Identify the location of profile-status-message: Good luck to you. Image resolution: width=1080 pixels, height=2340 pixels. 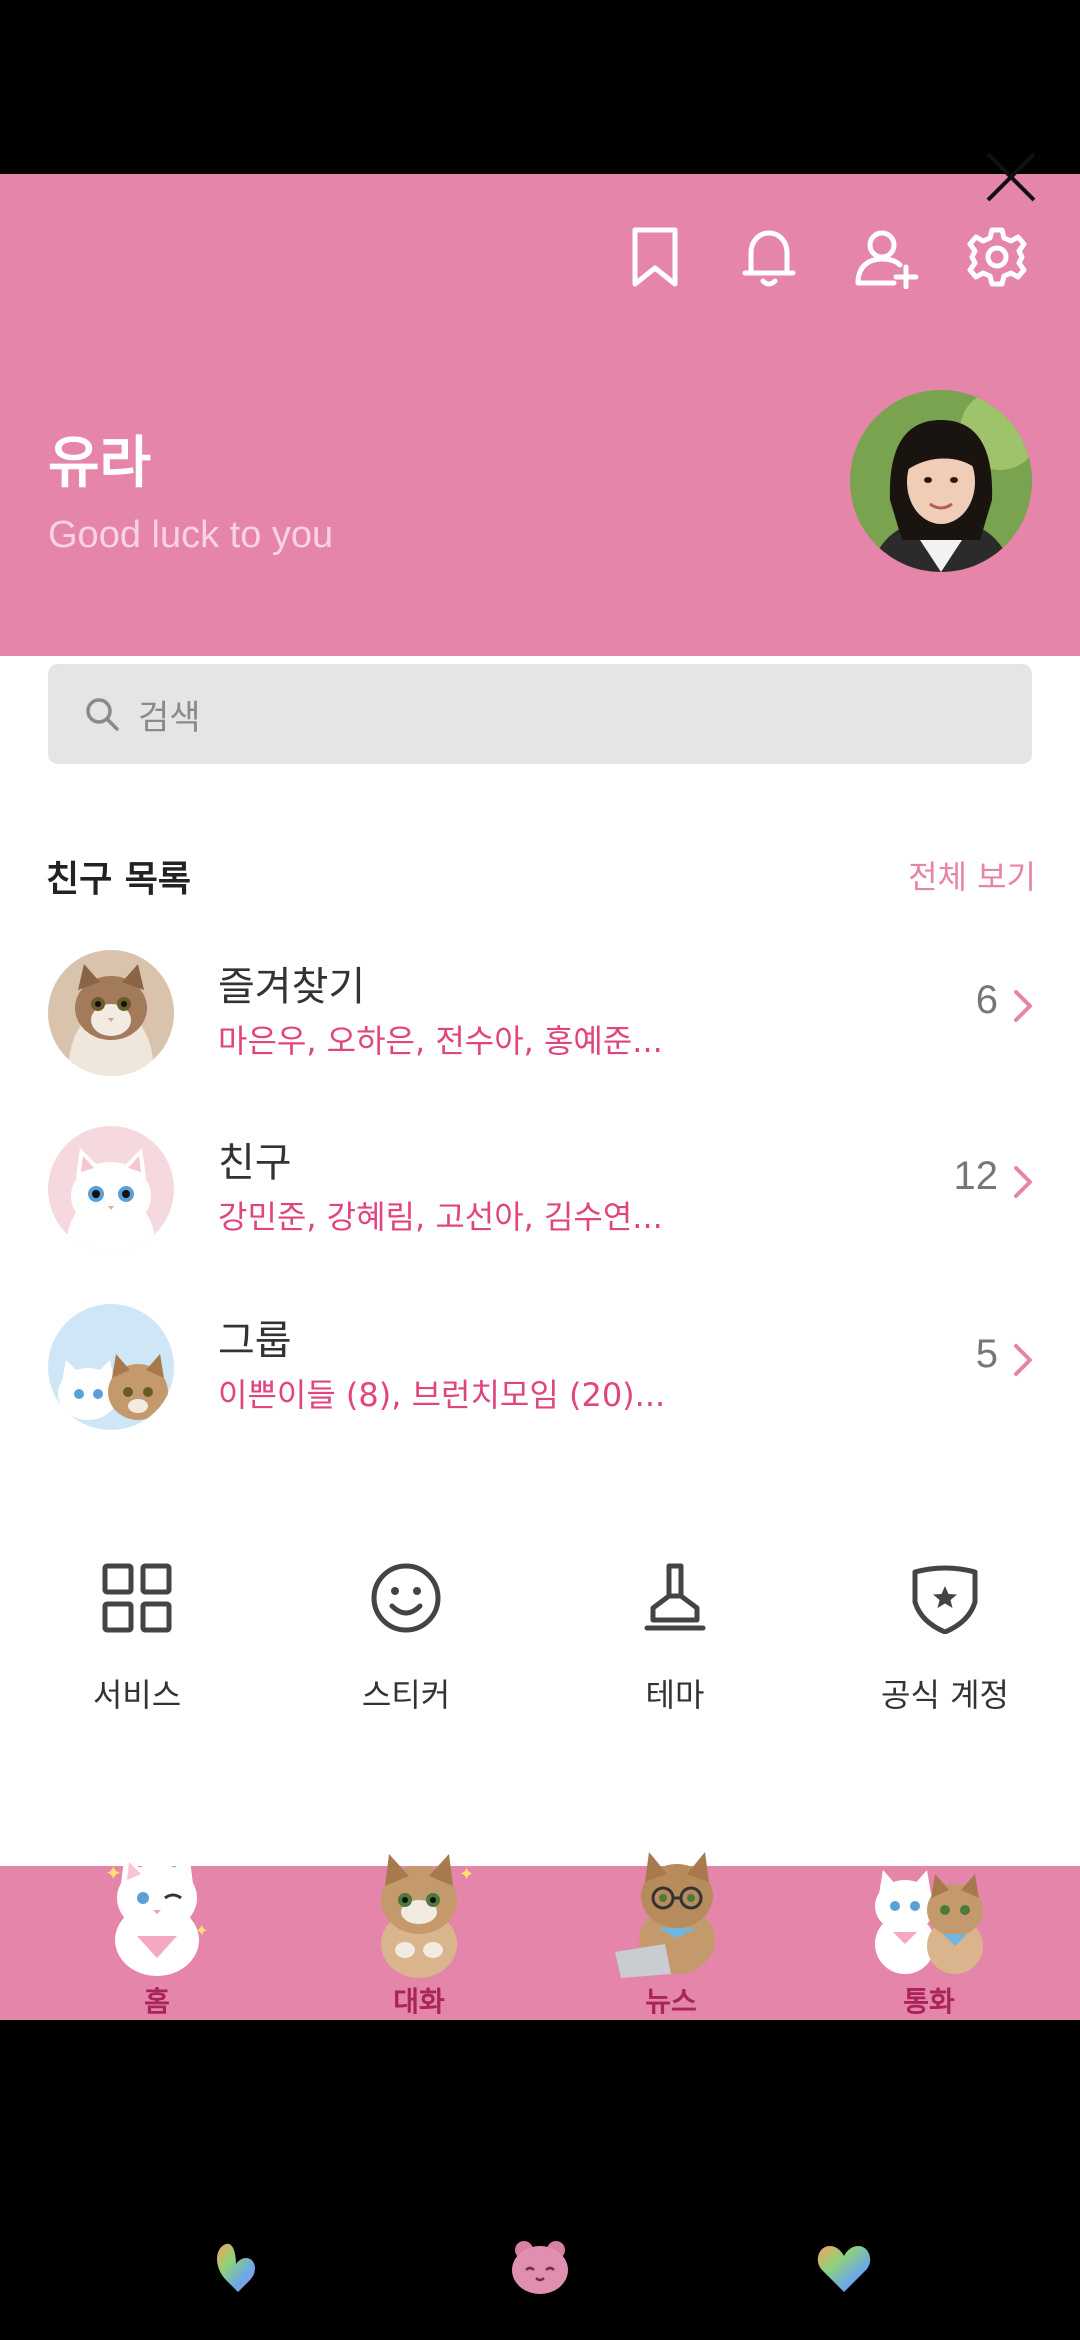
(191, 535).